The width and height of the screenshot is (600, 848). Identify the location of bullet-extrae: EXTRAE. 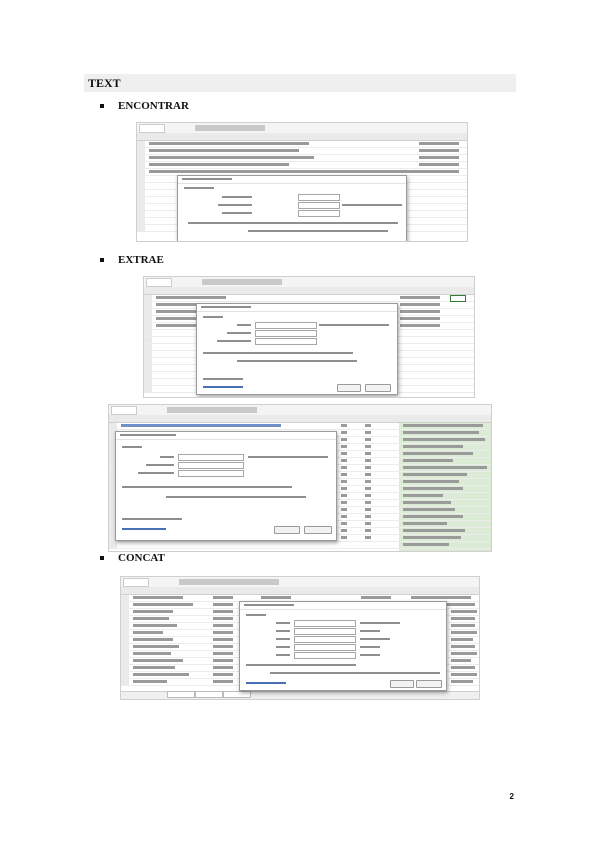
(132, 260).